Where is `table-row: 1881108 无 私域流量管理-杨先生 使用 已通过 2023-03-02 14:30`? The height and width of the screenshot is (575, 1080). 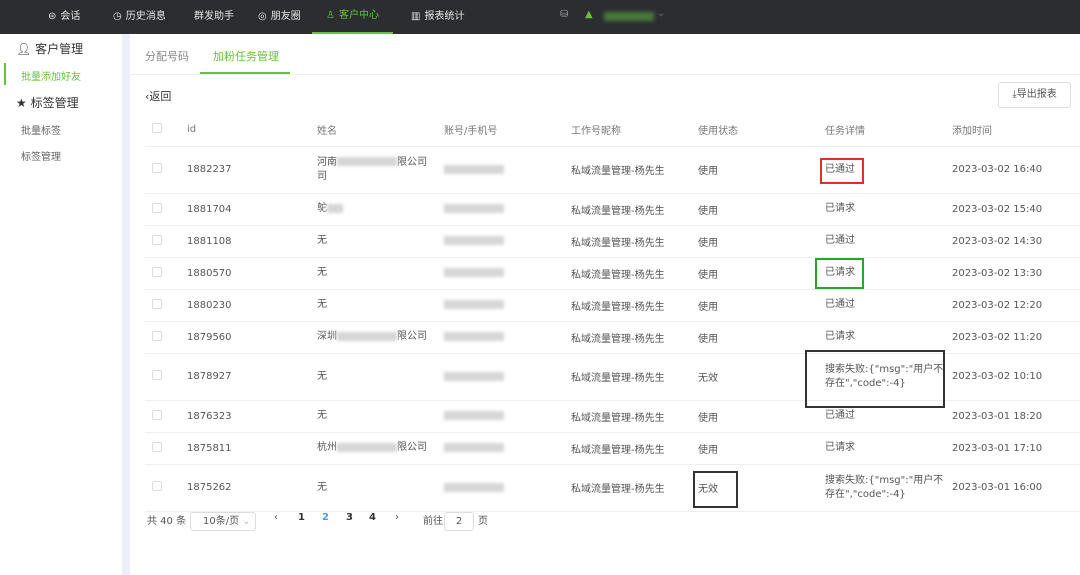 table-row: 1881108 无 私域流量管理-杨先生 使用 已通过 2023-03-02 14:30 is located at coordinates (612, 241).